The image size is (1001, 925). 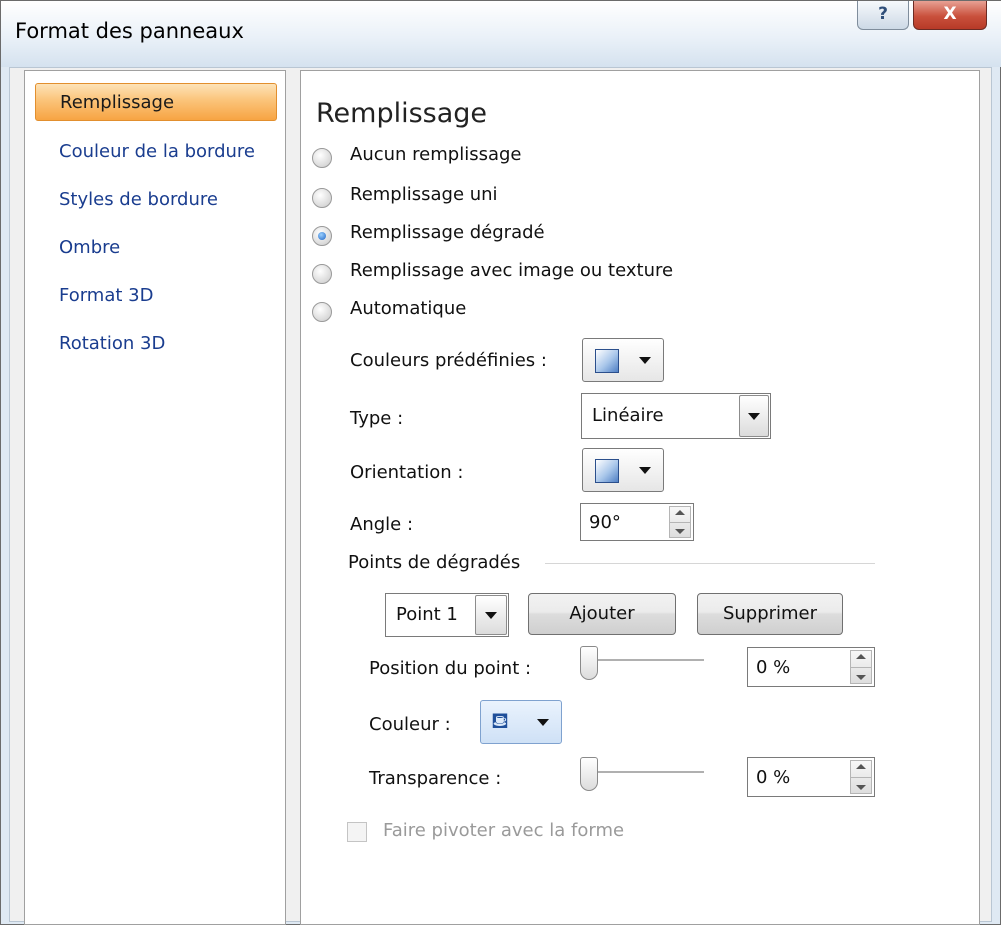 What do you see at coordinates (644, 660) in the screenshot?
I see `position-slider-track` at bounding box center [644, 660].